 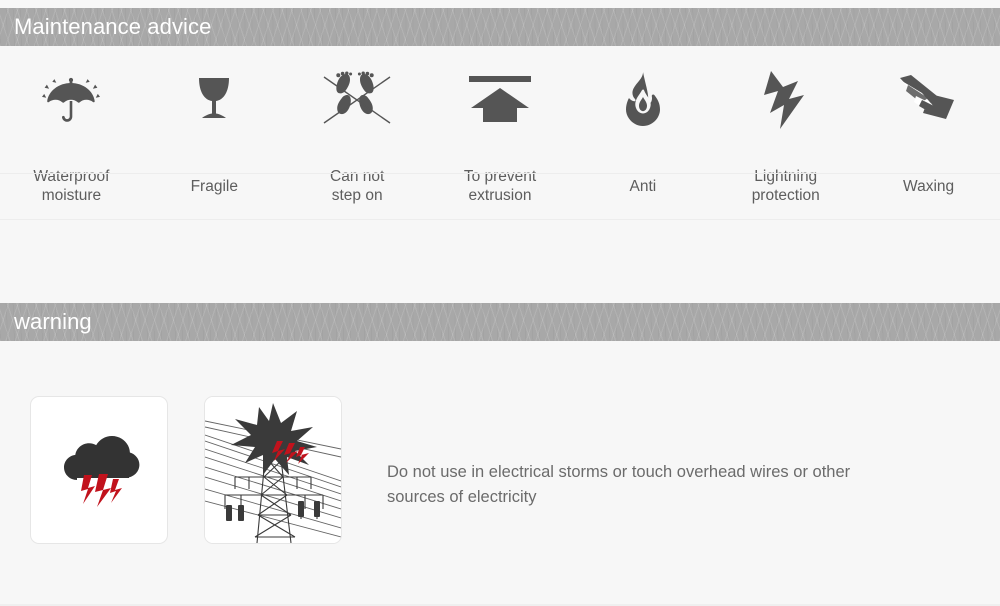 What do you see at coordinates (785, 186) in the screenshot?
I see `maintenance-label-lightning: Lightning protection` at bounding box center [785, 186].